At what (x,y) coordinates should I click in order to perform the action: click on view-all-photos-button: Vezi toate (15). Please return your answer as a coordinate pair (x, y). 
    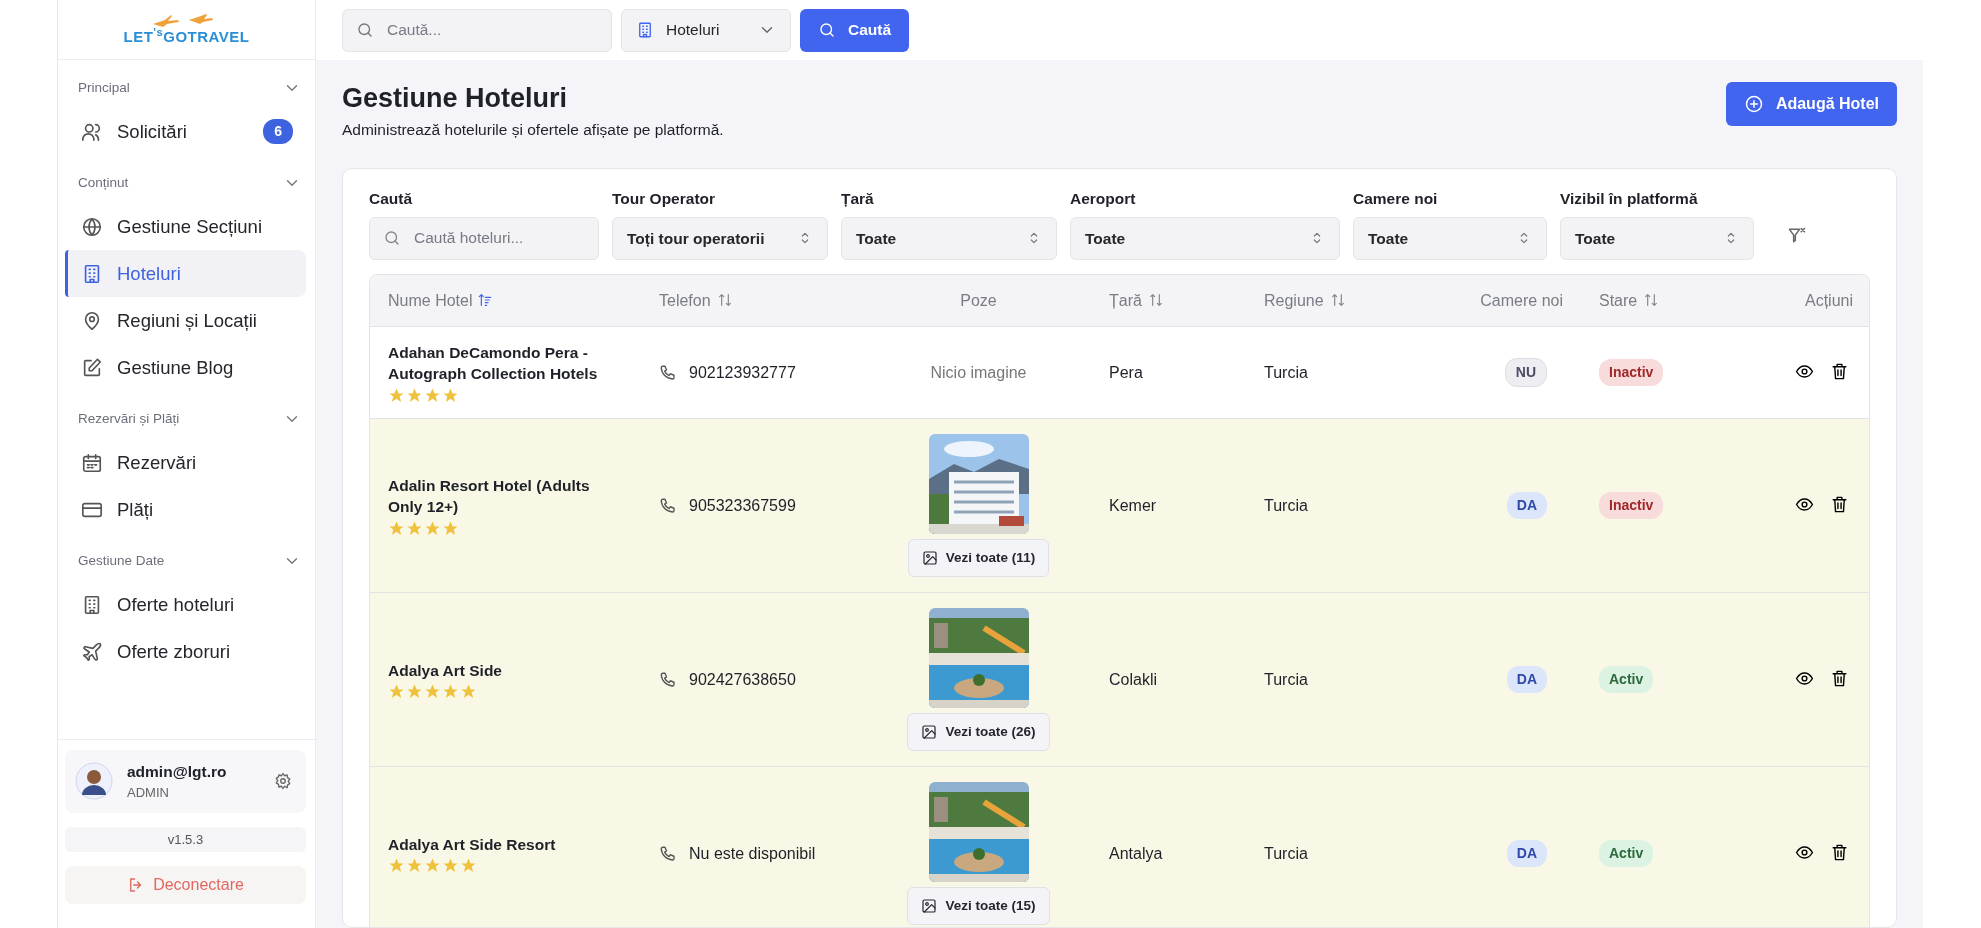
    Looking at the image, I should click on (978, 906).